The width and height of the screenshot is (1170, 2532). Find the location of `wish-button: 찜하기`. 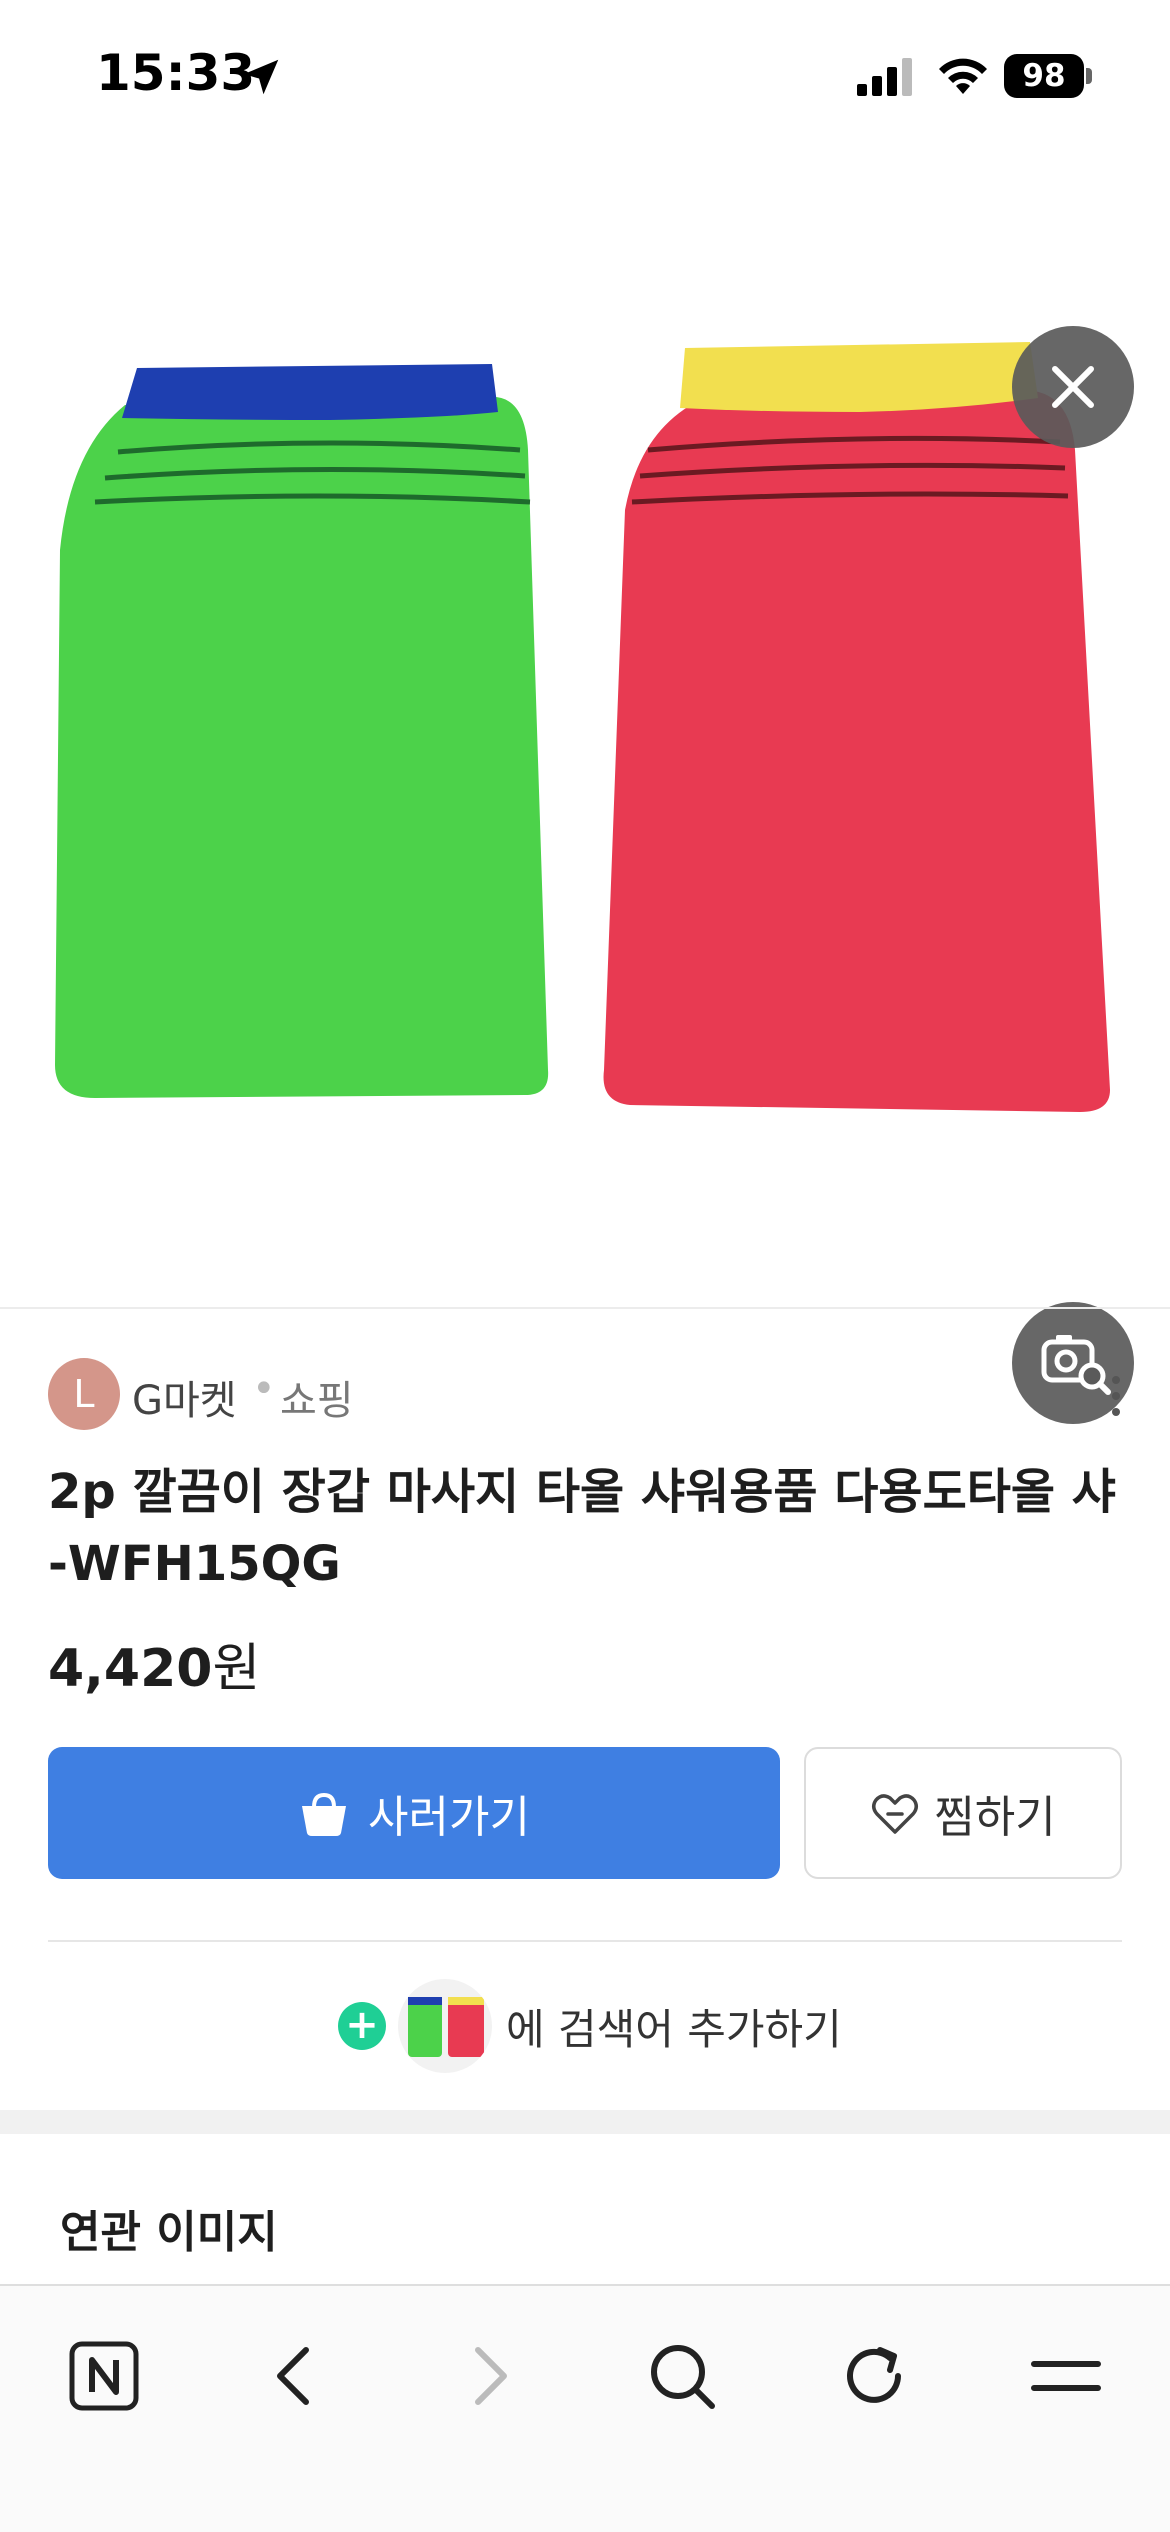

wish-button: 찜하기 is located at coordinates (963, 1813).